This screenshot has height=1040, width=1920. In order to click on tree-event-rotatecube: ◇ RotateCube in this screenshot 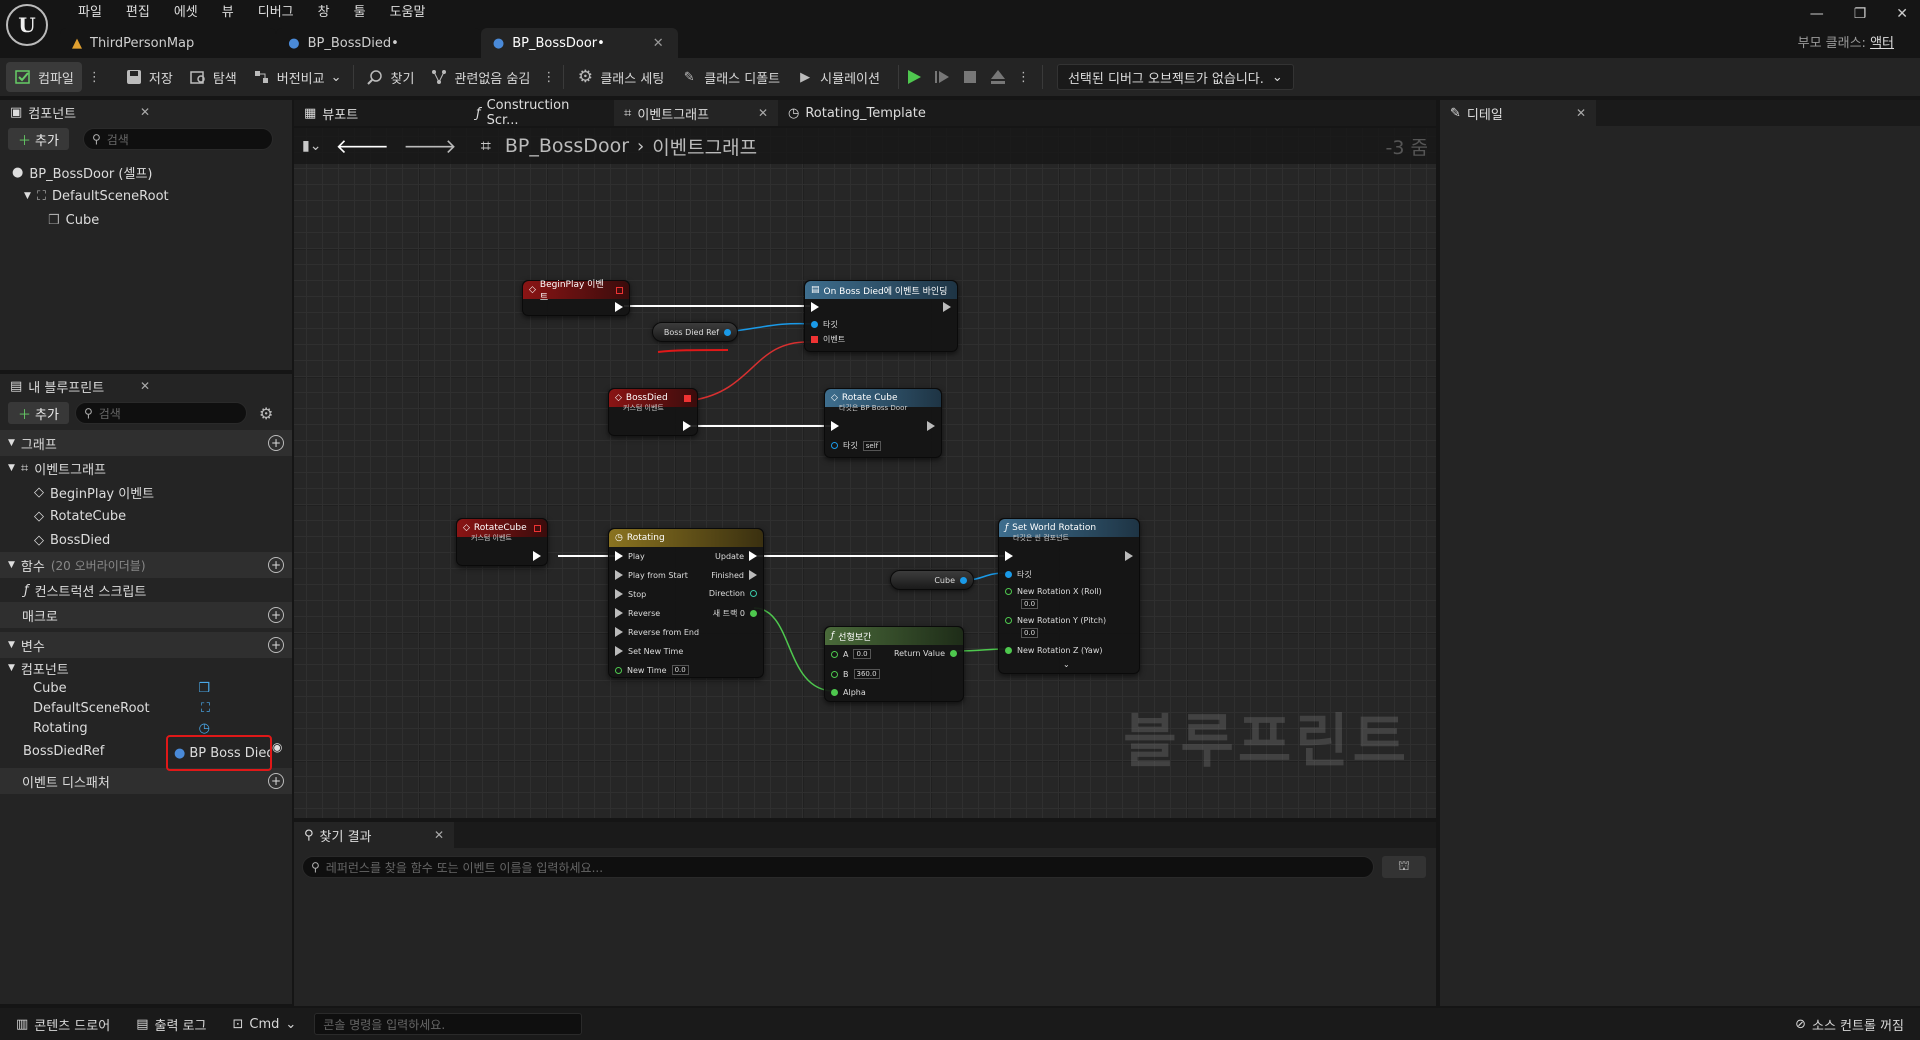, I will do `click(146, 516)`.